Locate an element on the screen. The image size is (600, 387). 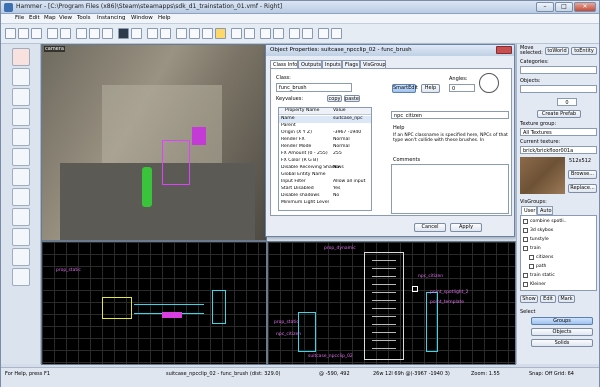
cancel-button: Cancel is located at coordinates (430, 227).